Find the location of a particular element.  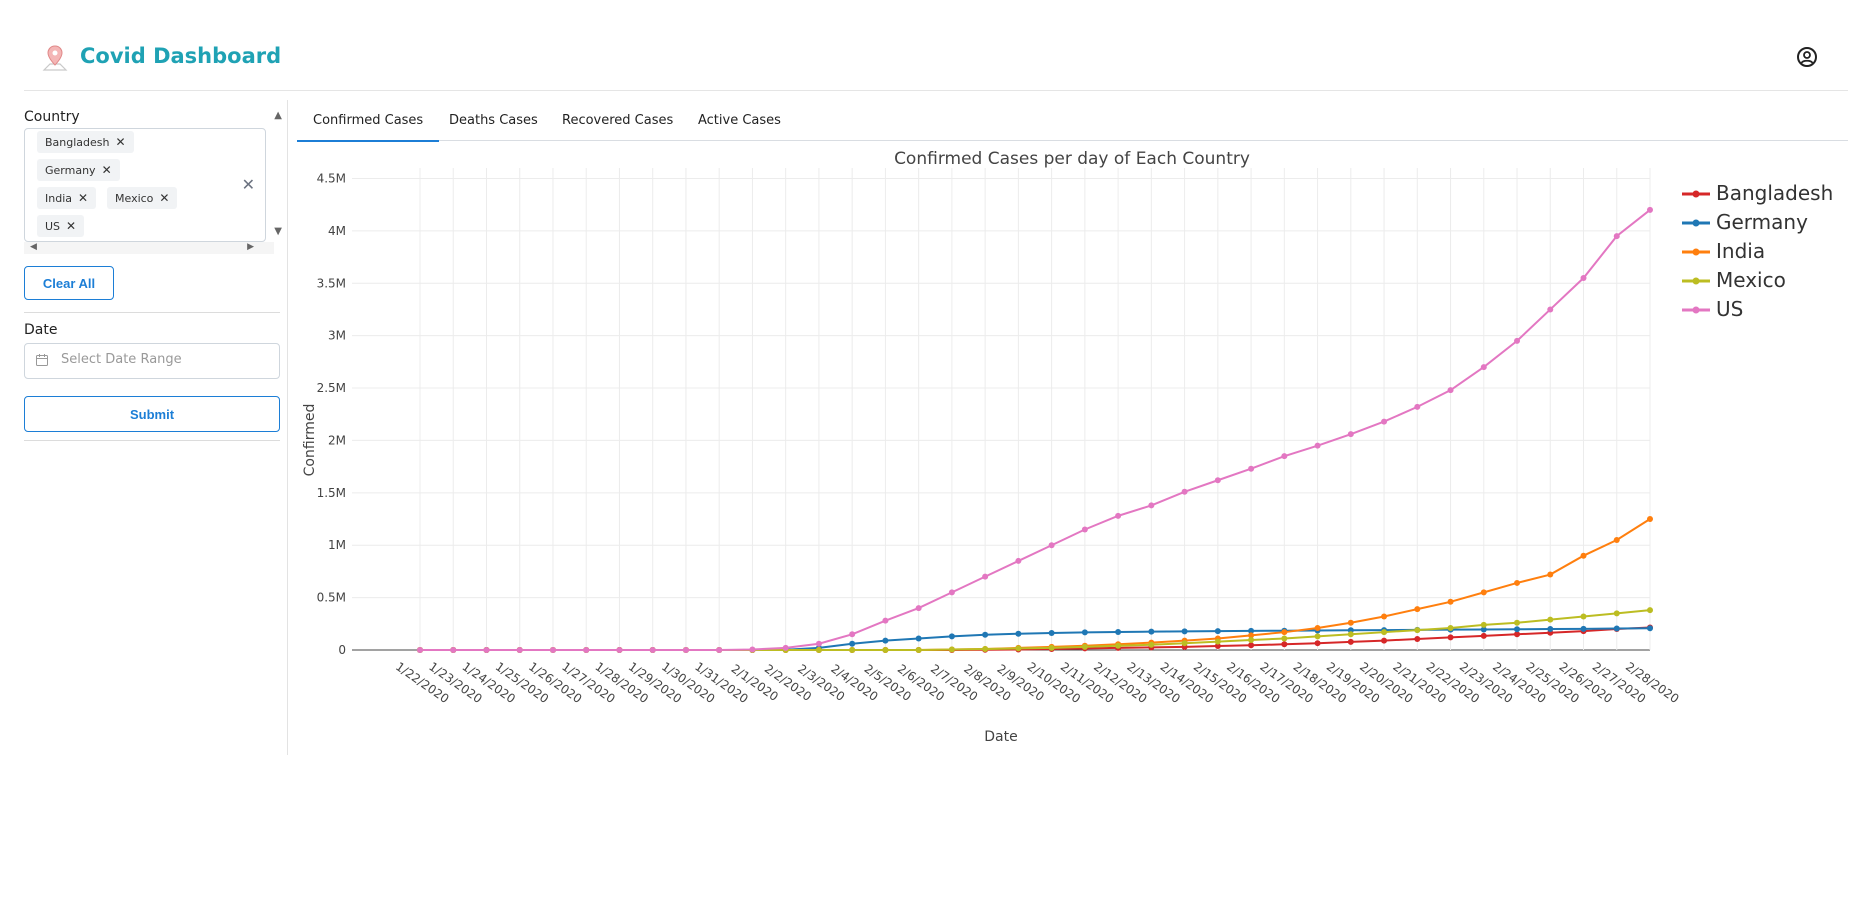

scroll-down-icon: ▼ is located at coordinates (278, 231).